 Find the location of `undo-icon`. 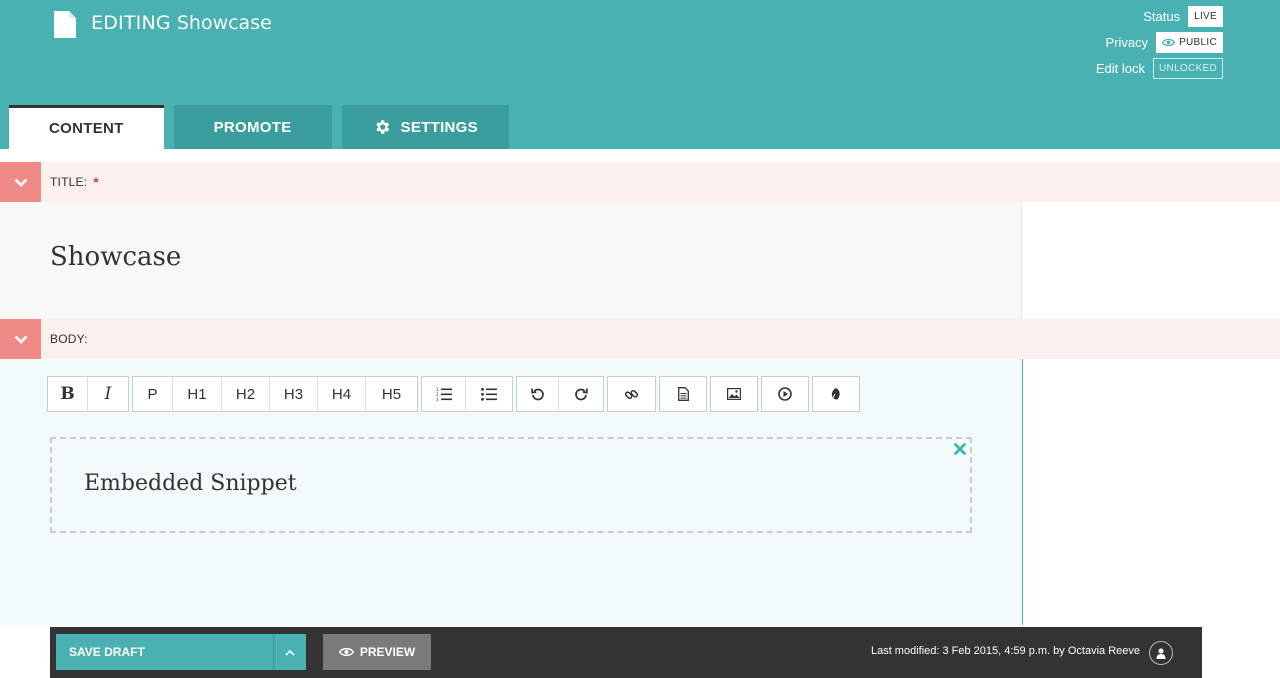

undo-icon is located at coordinates (537, 394).